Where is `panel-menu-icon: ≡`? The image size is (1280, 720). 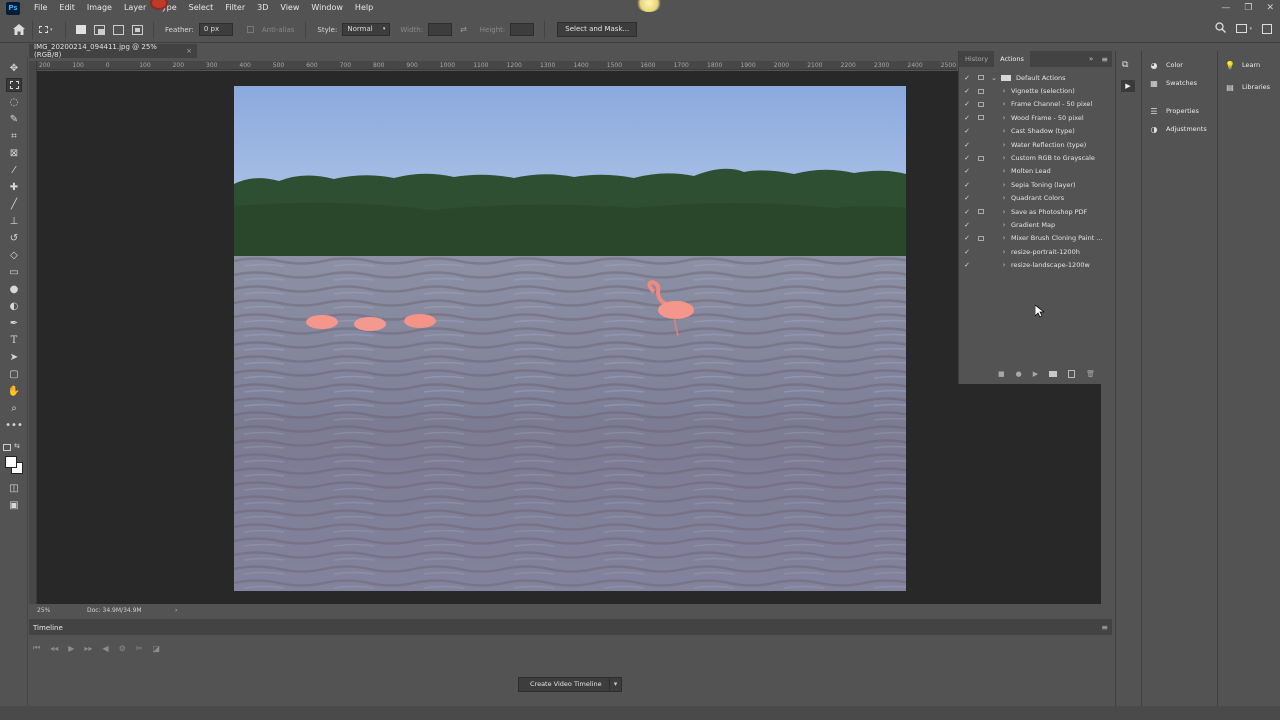
panel-menu-icon: ≡ is located at coordinates (1104, 627).